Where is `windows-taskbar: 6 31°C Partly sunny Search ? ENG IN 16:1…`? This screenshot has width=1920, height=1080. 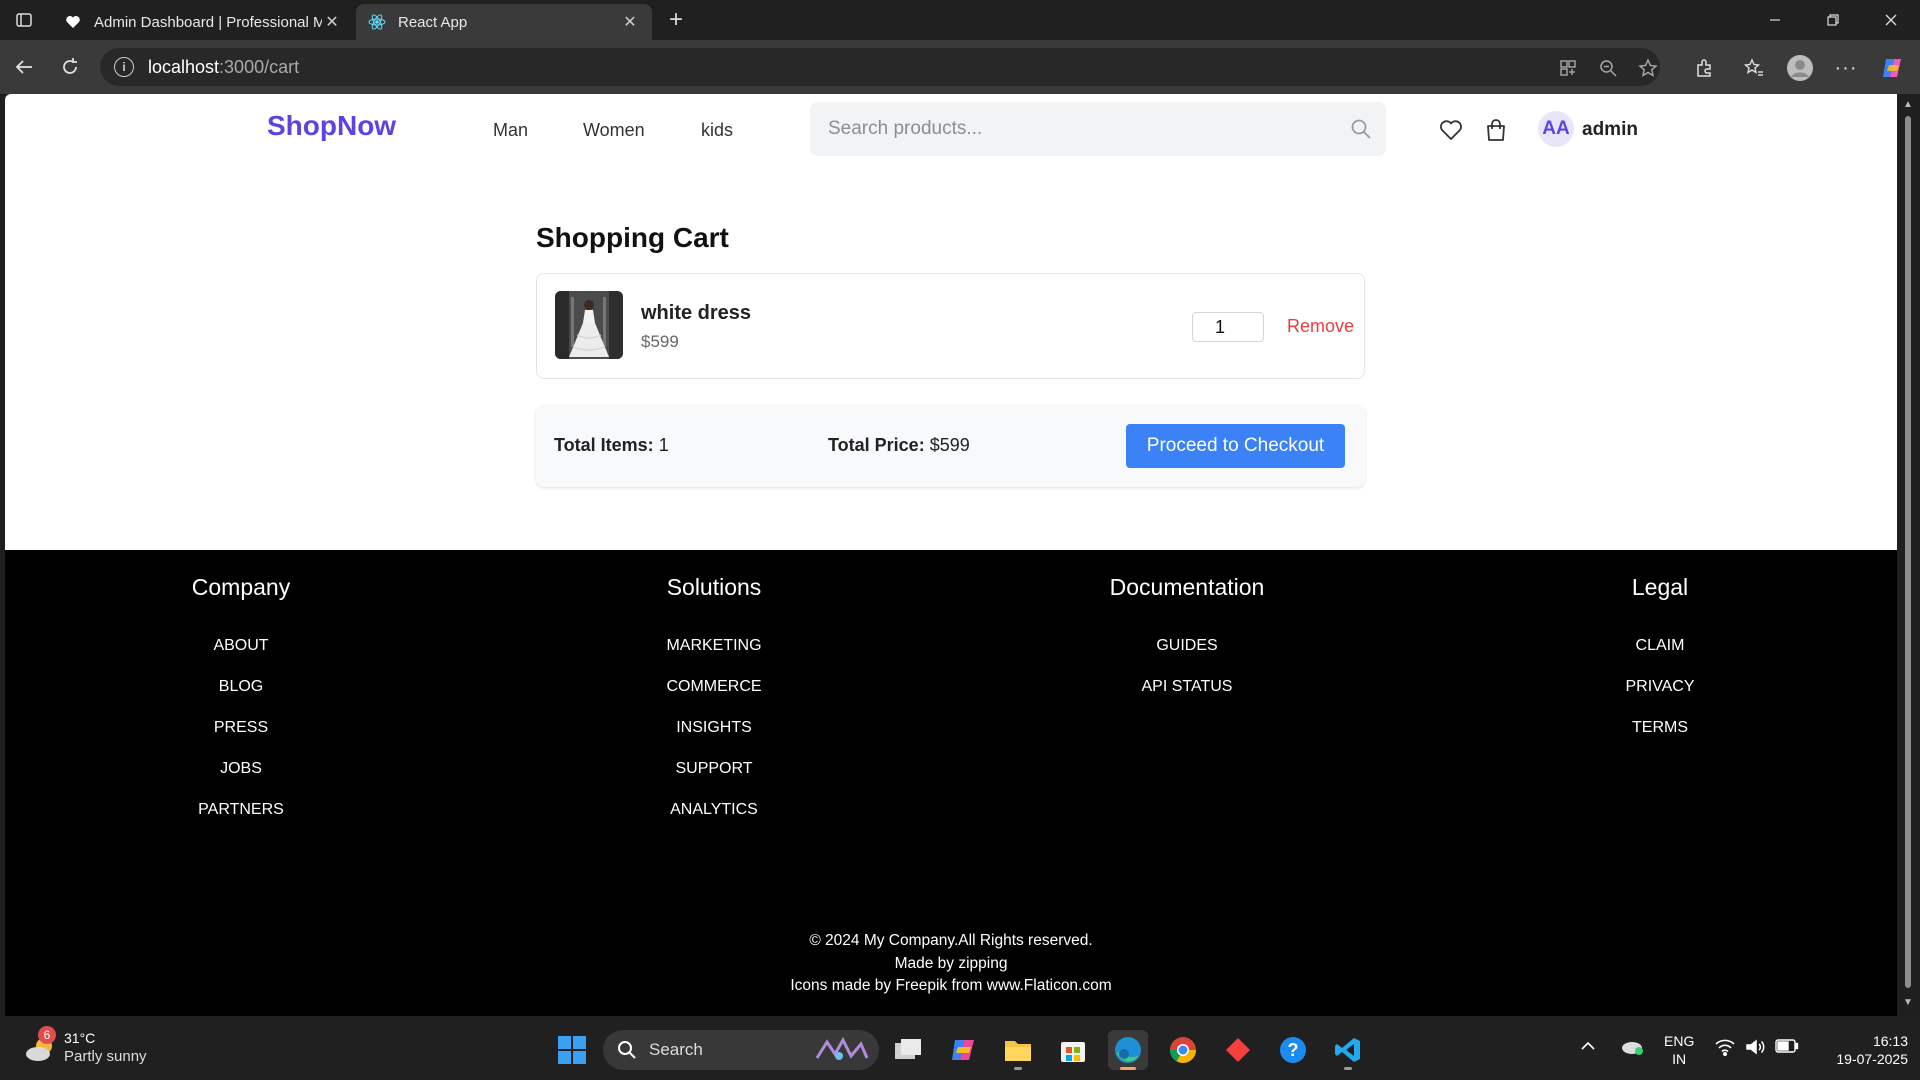
windows-taskbar: 6 31°C Partly sunny Search ? ENG IN 16:1… is located at coordinates (960, 1048).